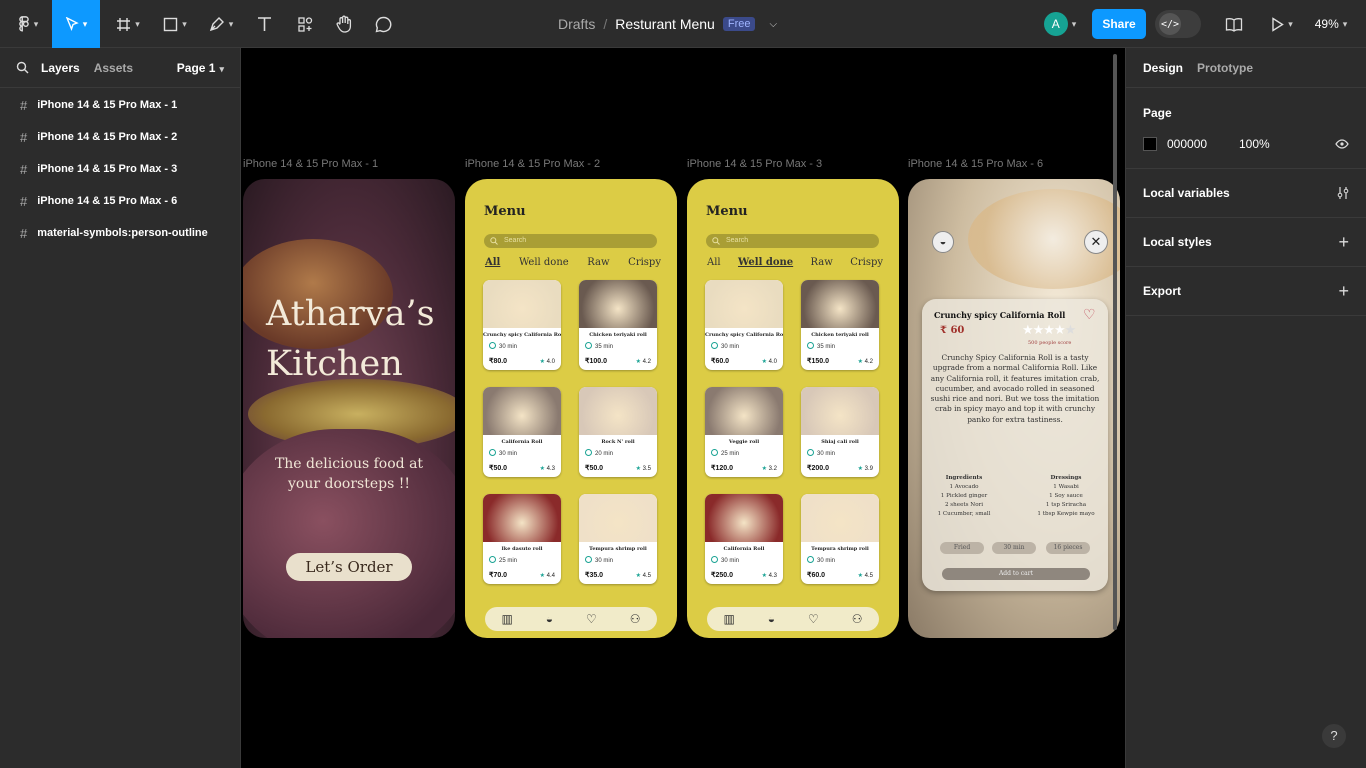 The image size is (1366, 768). I want to click on tab-design: Design, so click(1163, 68).